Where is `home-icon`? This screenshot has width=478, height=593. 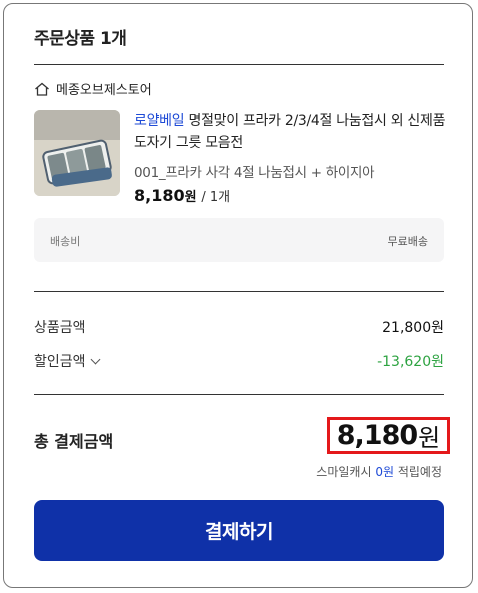 home-icon is located at coordinates (42, 89).